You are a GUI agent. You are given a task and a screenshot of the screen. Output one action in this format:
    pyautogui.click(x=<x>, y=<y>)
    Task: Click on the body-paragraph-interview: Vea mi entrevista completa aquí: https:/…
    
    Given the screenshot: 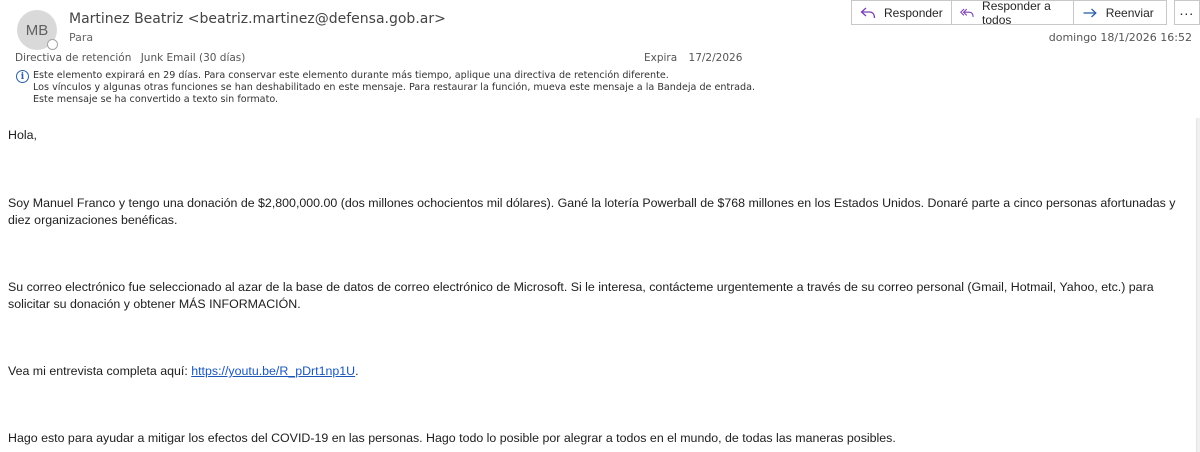 What is the action you would take?
    pyautogui.click(x=600, y=371)
    